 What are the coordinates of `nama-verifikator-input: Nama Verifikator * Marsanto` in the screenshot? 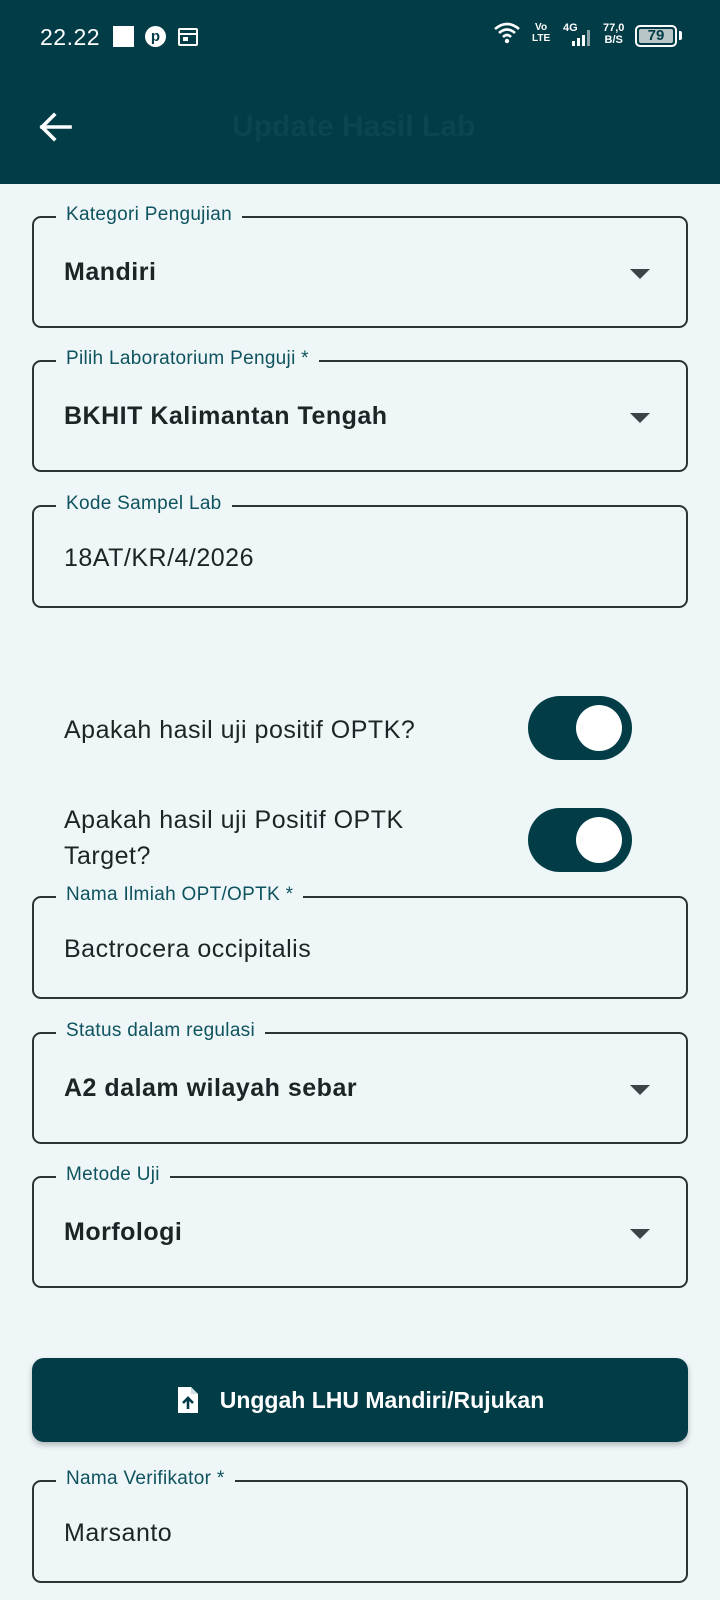 It's located at (360, 1525).